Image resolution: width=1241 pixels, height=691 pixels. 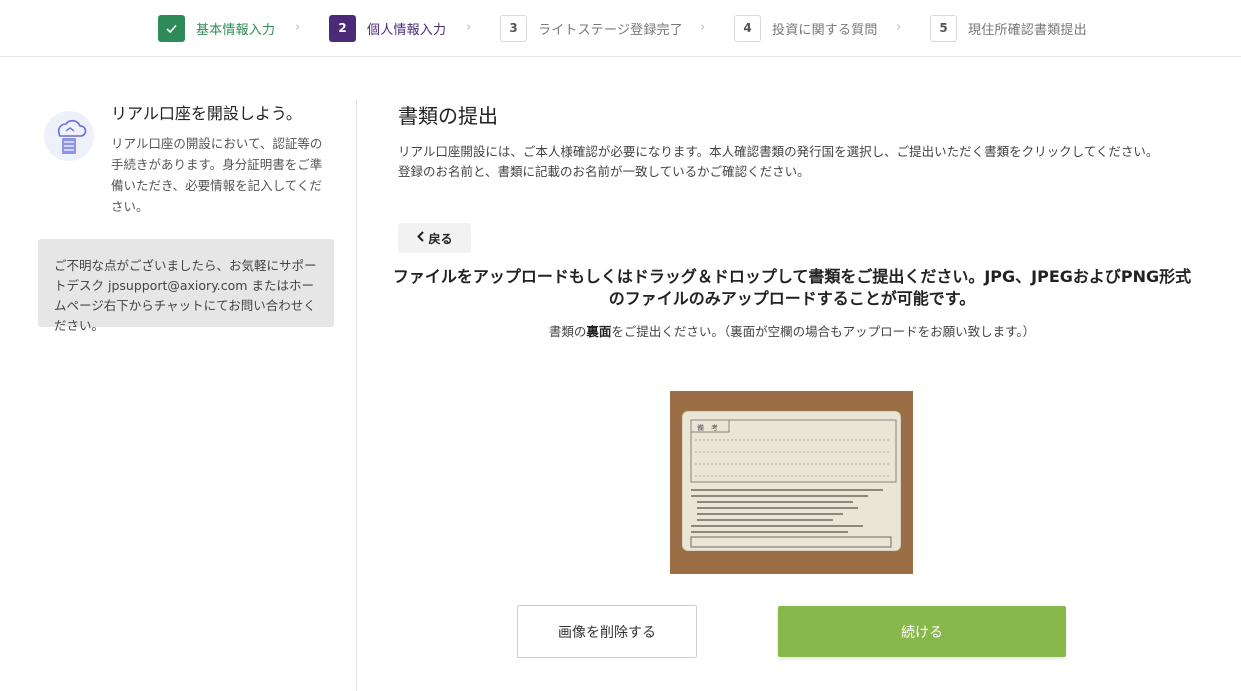 What do you see at coordinates (236, 30) in the screenshot?
I see `step-1-label: 基本情報入力` at bounding box center [236, 30].